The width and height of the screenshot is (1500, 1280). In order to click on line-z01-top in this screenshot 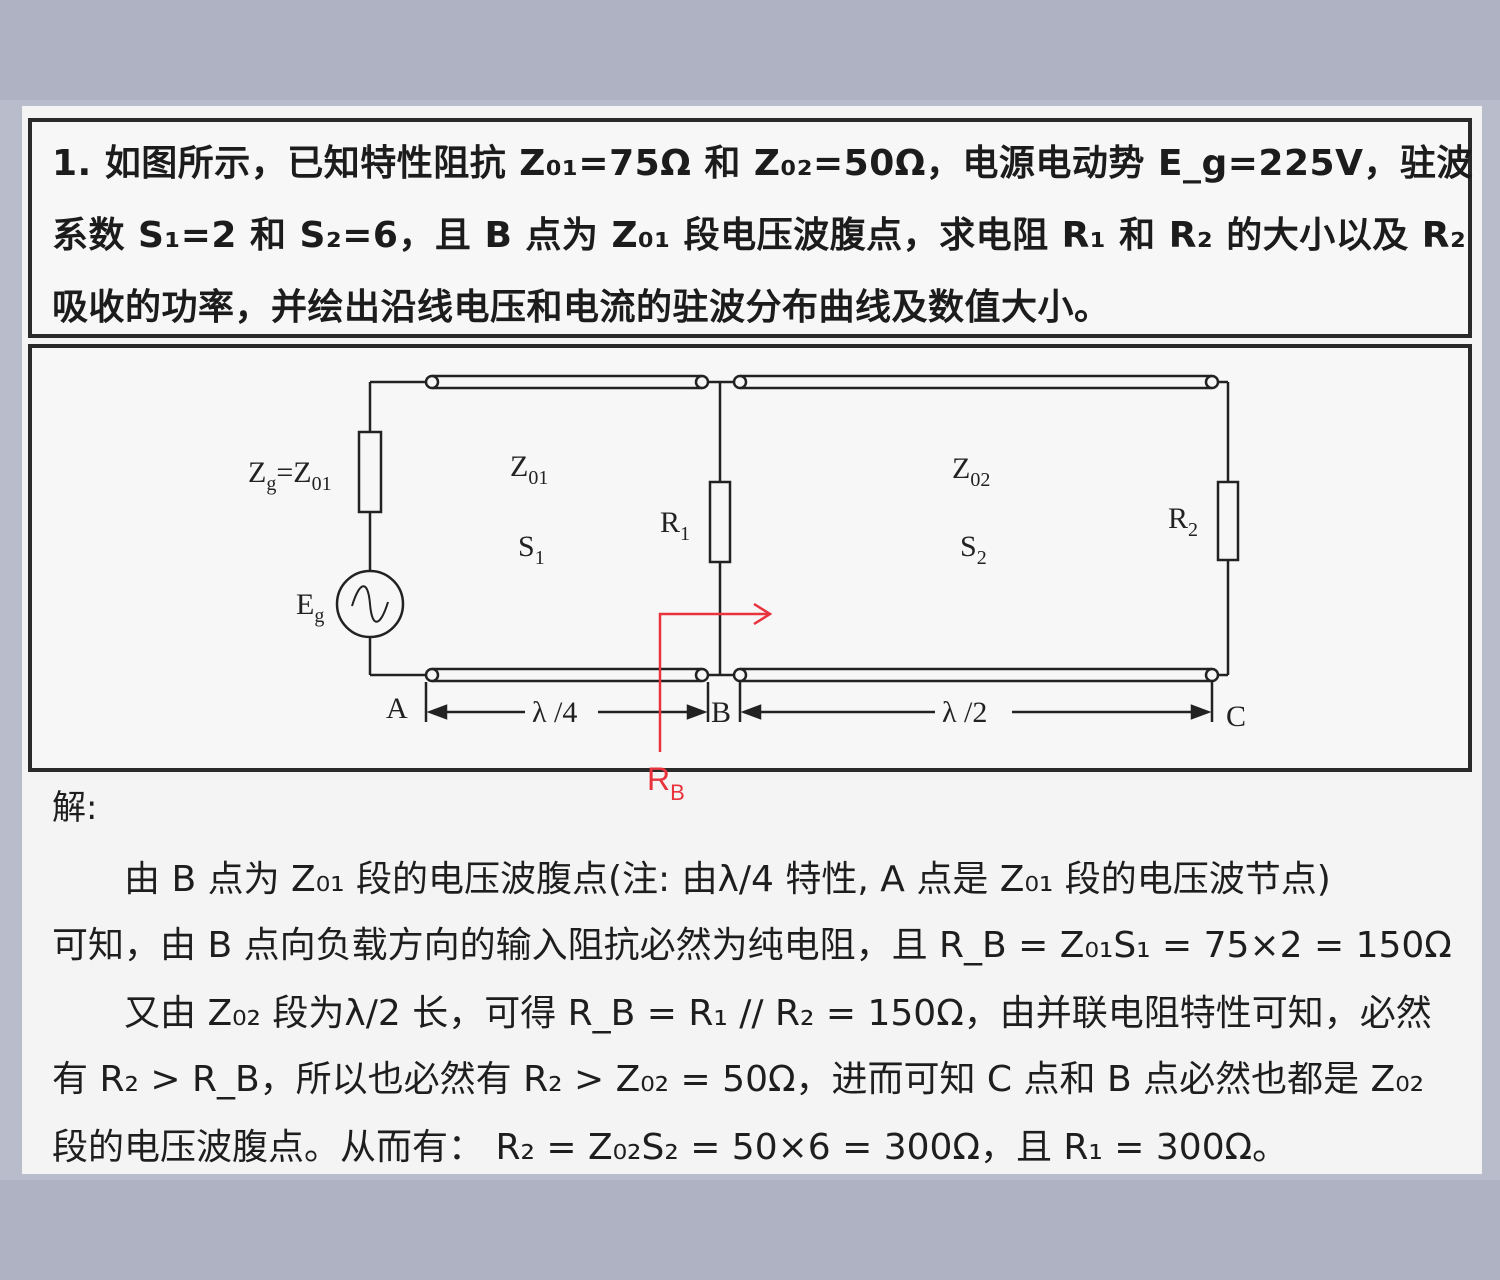, I will do `click(567, 382)`.